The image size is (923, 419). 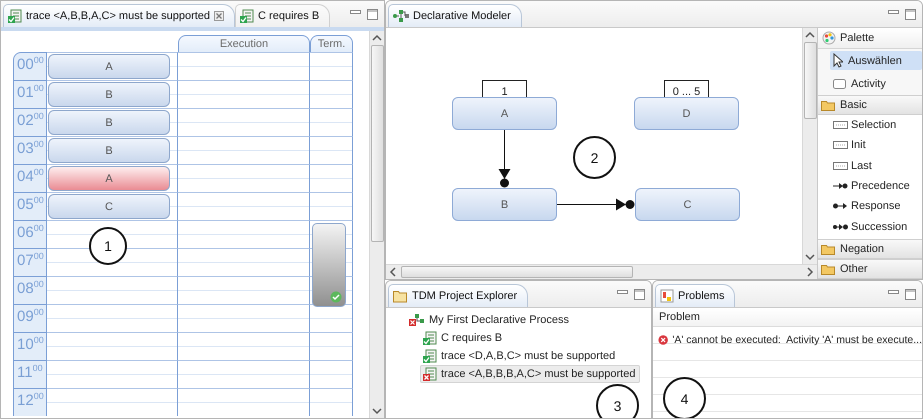 I want to click on palette-icon, so click(x=829, y=38).